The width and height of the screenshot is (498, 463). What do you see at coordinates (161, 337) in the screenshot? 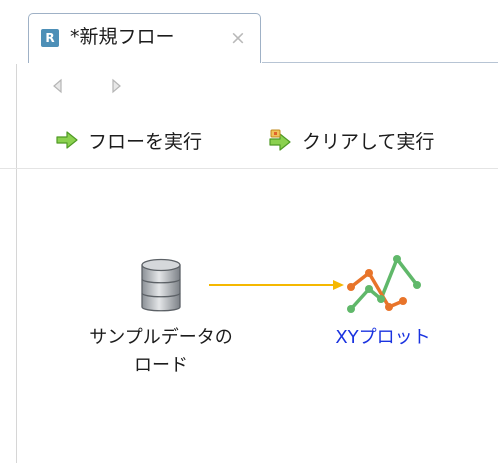
I see `source-node-label-line1: サンプルデータの` at bounding box center [161, 337].